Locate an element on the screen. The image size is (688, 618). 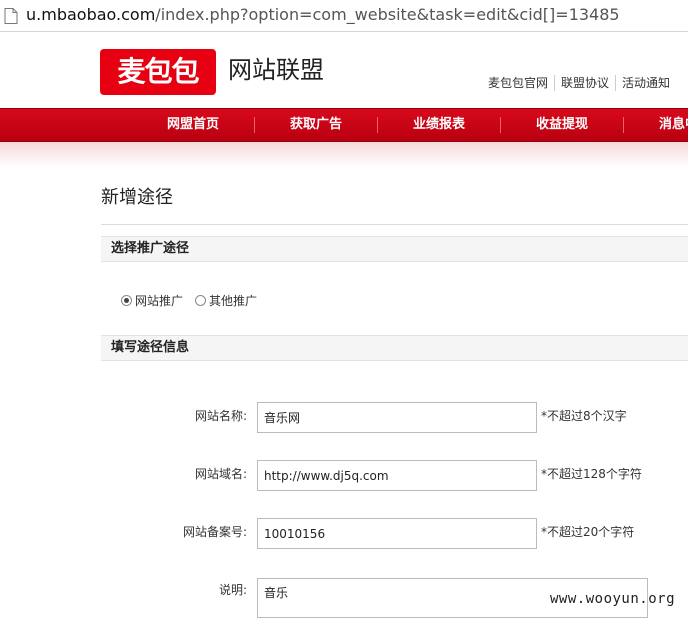
link-agreement: 联盟协议 is located at coordinates (584, 83).